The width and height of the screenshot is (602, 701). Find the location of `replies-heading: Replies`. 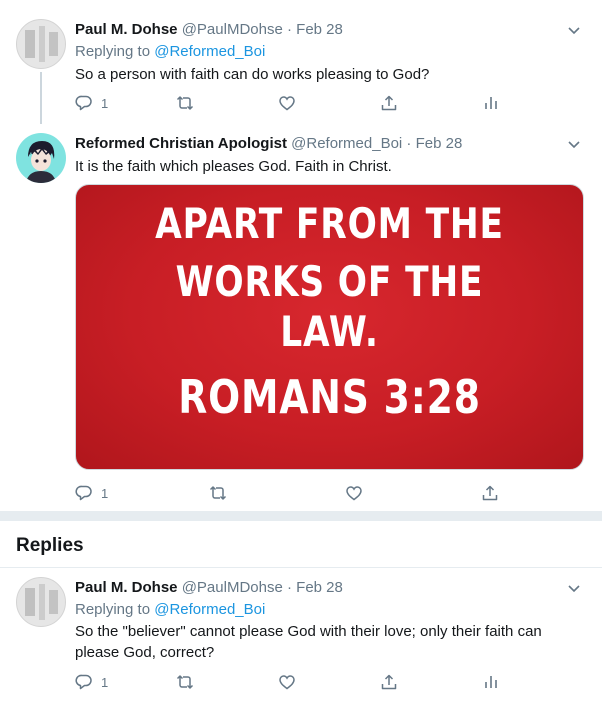

replies-heading: Replies is located at coordinates (50, 545).